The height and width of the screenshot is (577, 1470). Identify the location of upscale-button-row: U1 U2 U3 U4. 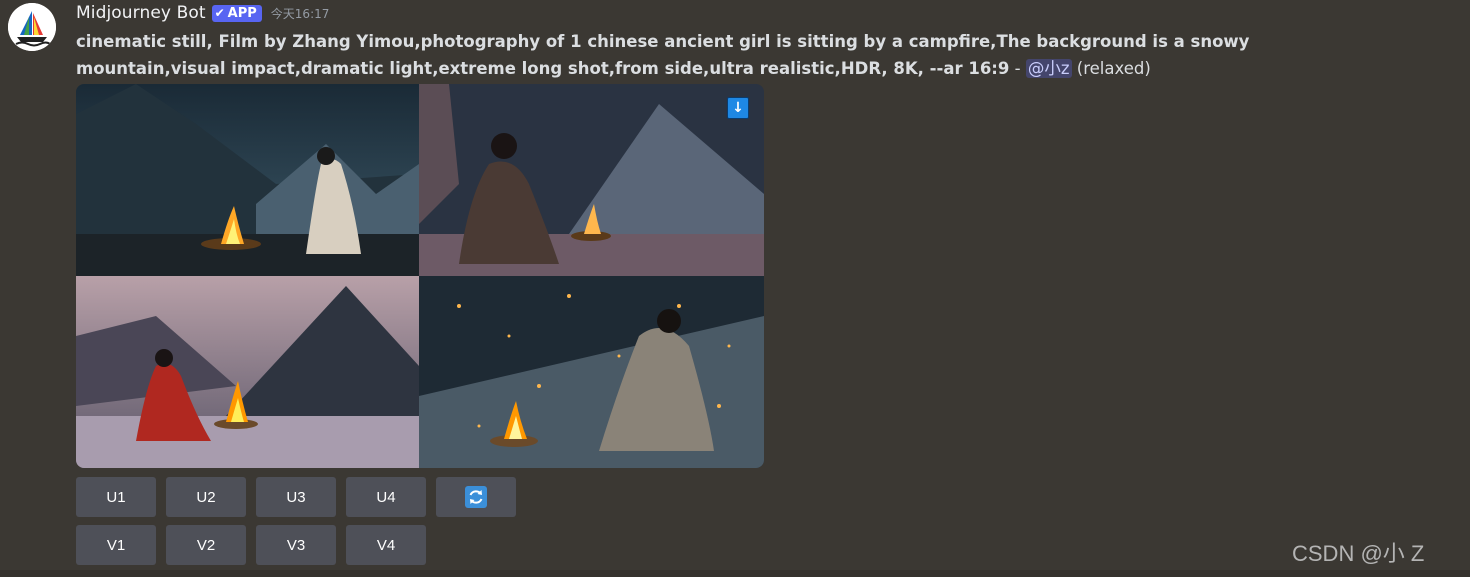
(296, 497).